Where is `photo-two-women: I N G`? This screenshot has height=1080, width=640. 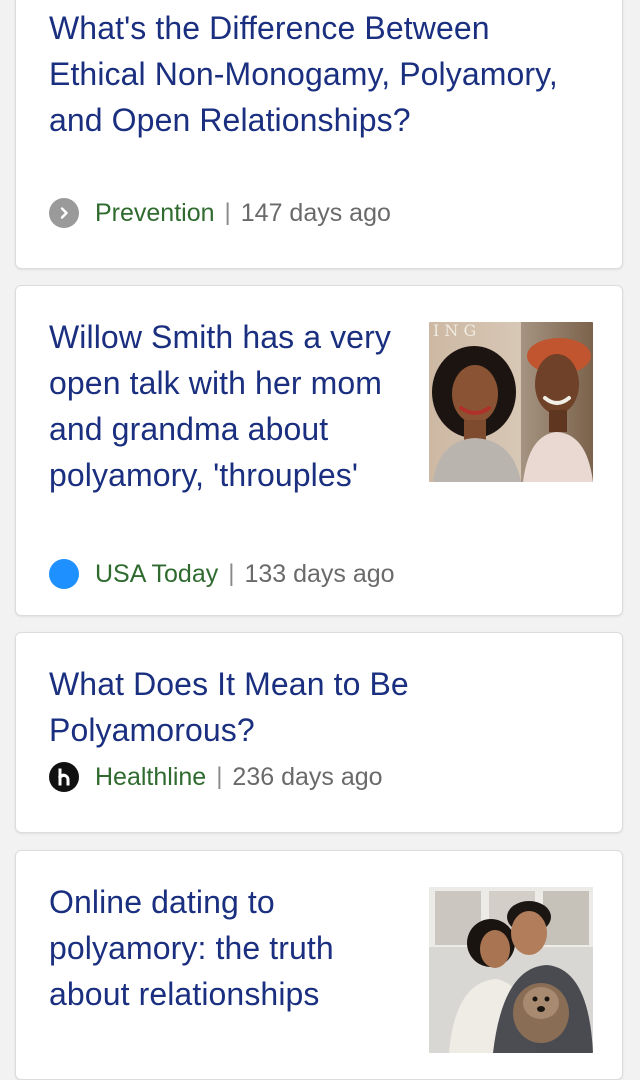
photo-two-women: I N G is located at coordinates (511, 402).